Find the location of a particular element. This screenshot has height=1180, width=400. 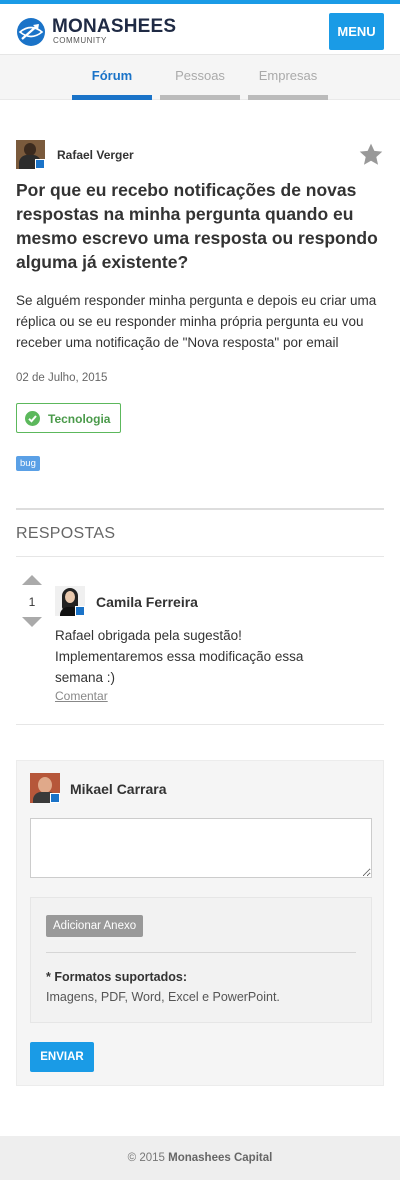

answers-heading: RESPOSTAS is located at coordinates (66, 533).